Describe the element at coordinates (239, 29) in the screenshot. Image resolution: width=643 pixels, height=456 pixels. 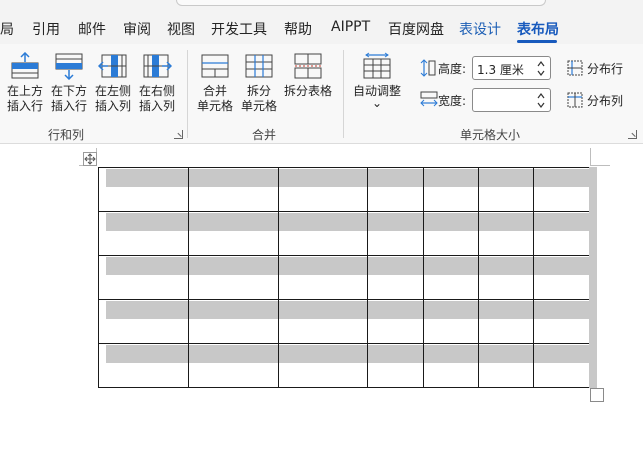
I see `tab-developer: 开发工具` at that location.